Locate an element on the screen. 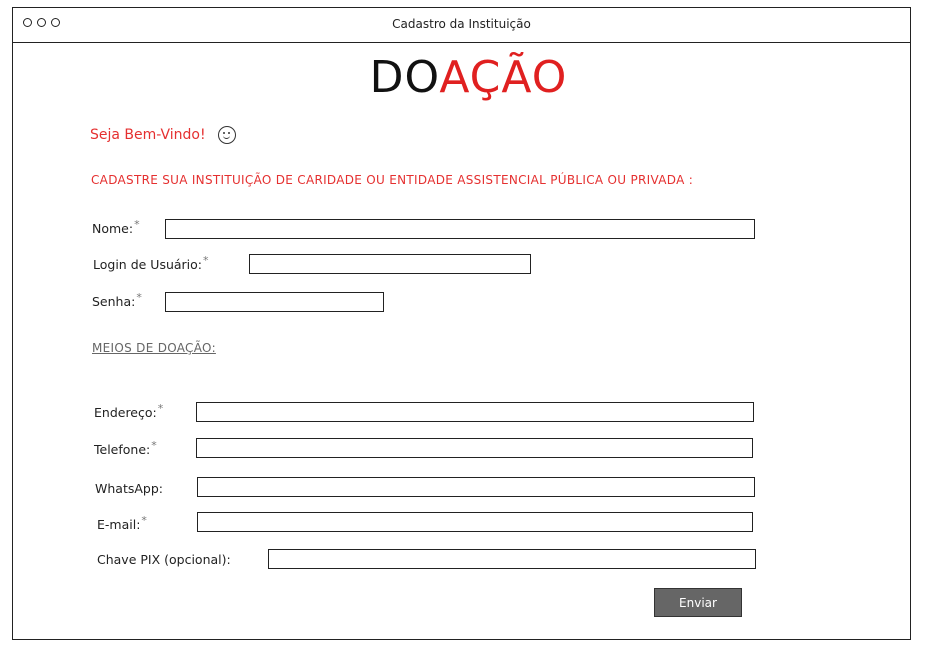  title-bar: Cadastro da Instituição is located at coordinates (461, 25).